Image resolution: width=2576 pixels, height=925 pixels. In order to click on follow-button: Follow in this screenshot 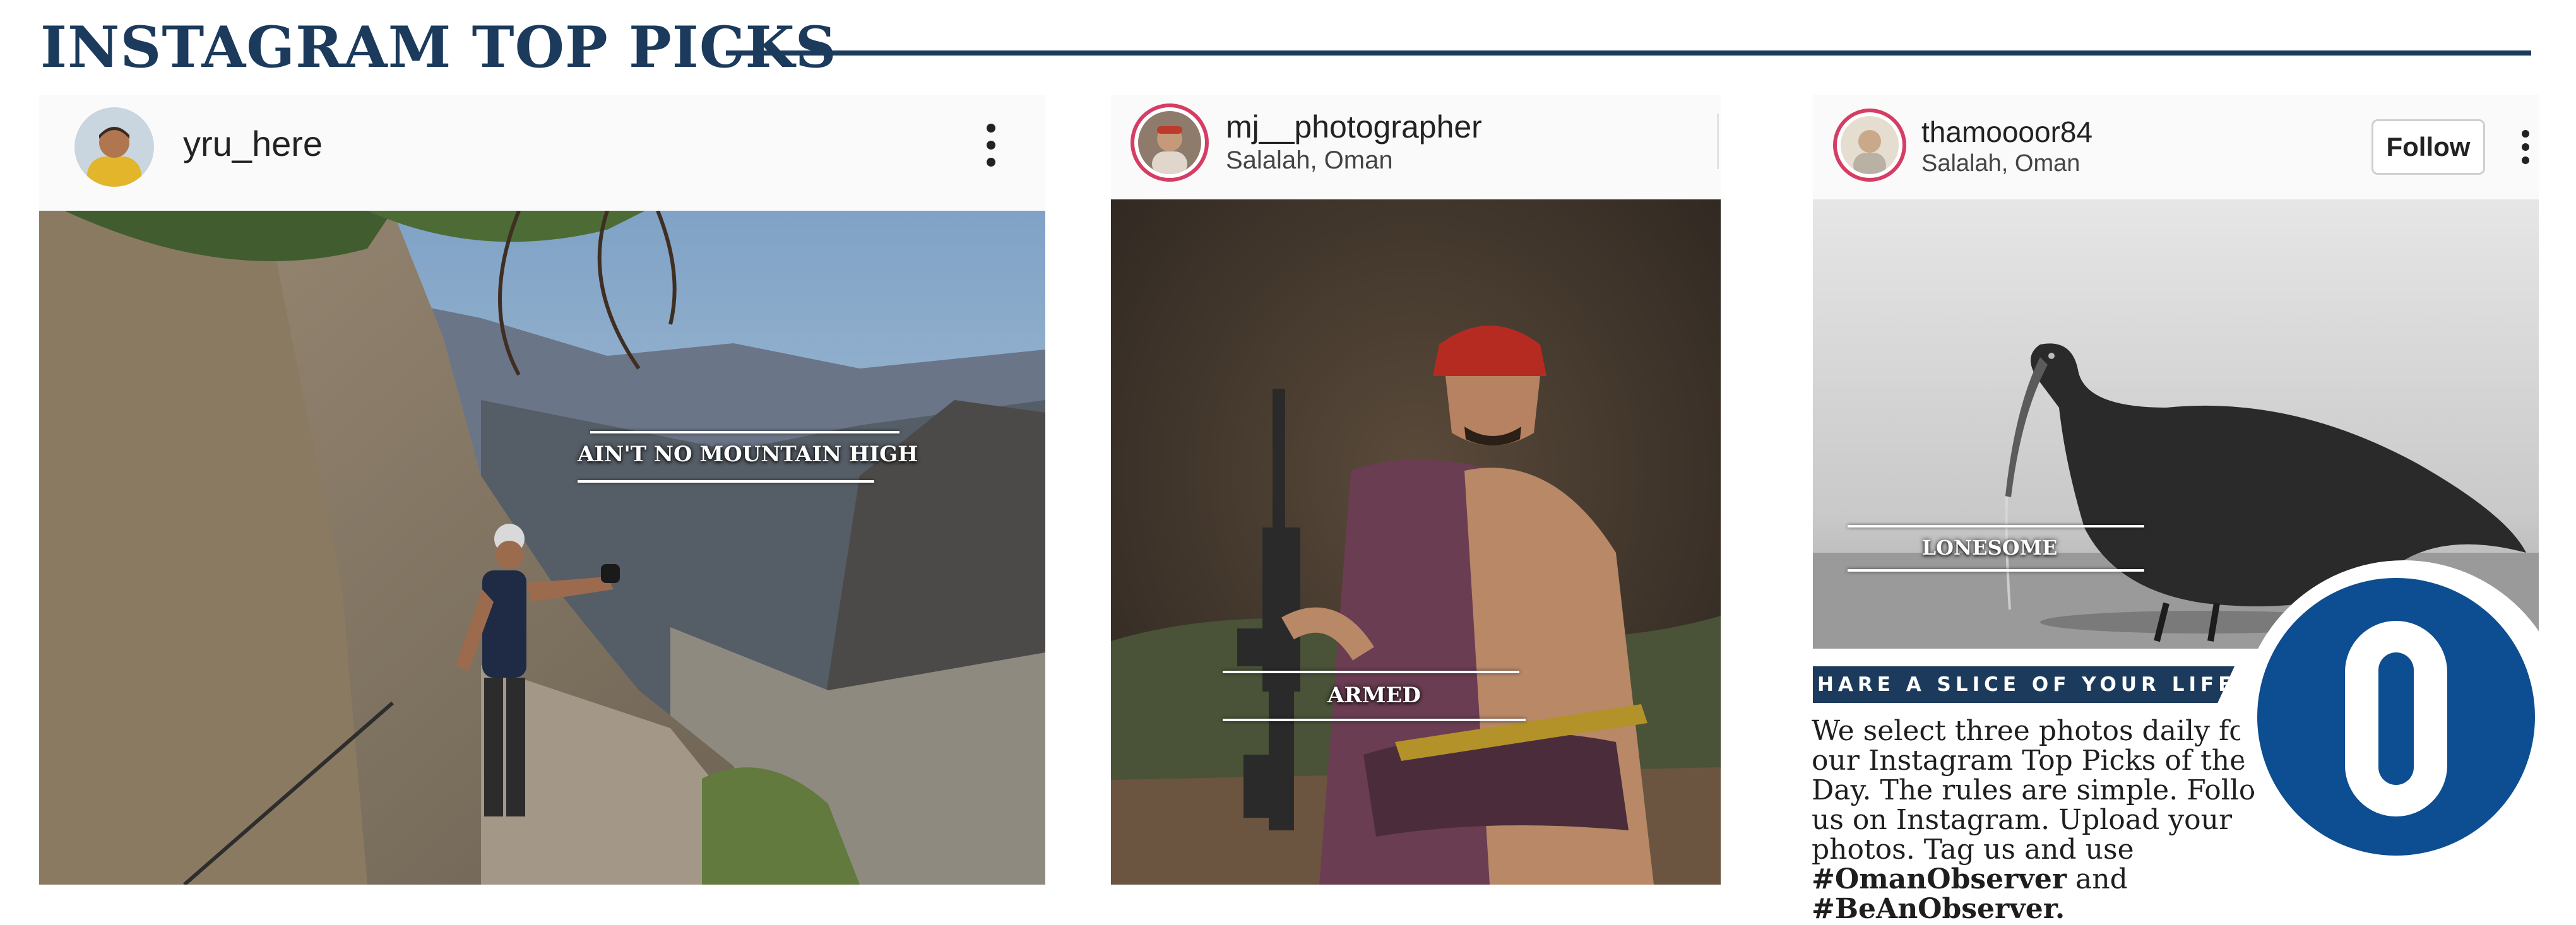, I will do `click(2428, 147)`.